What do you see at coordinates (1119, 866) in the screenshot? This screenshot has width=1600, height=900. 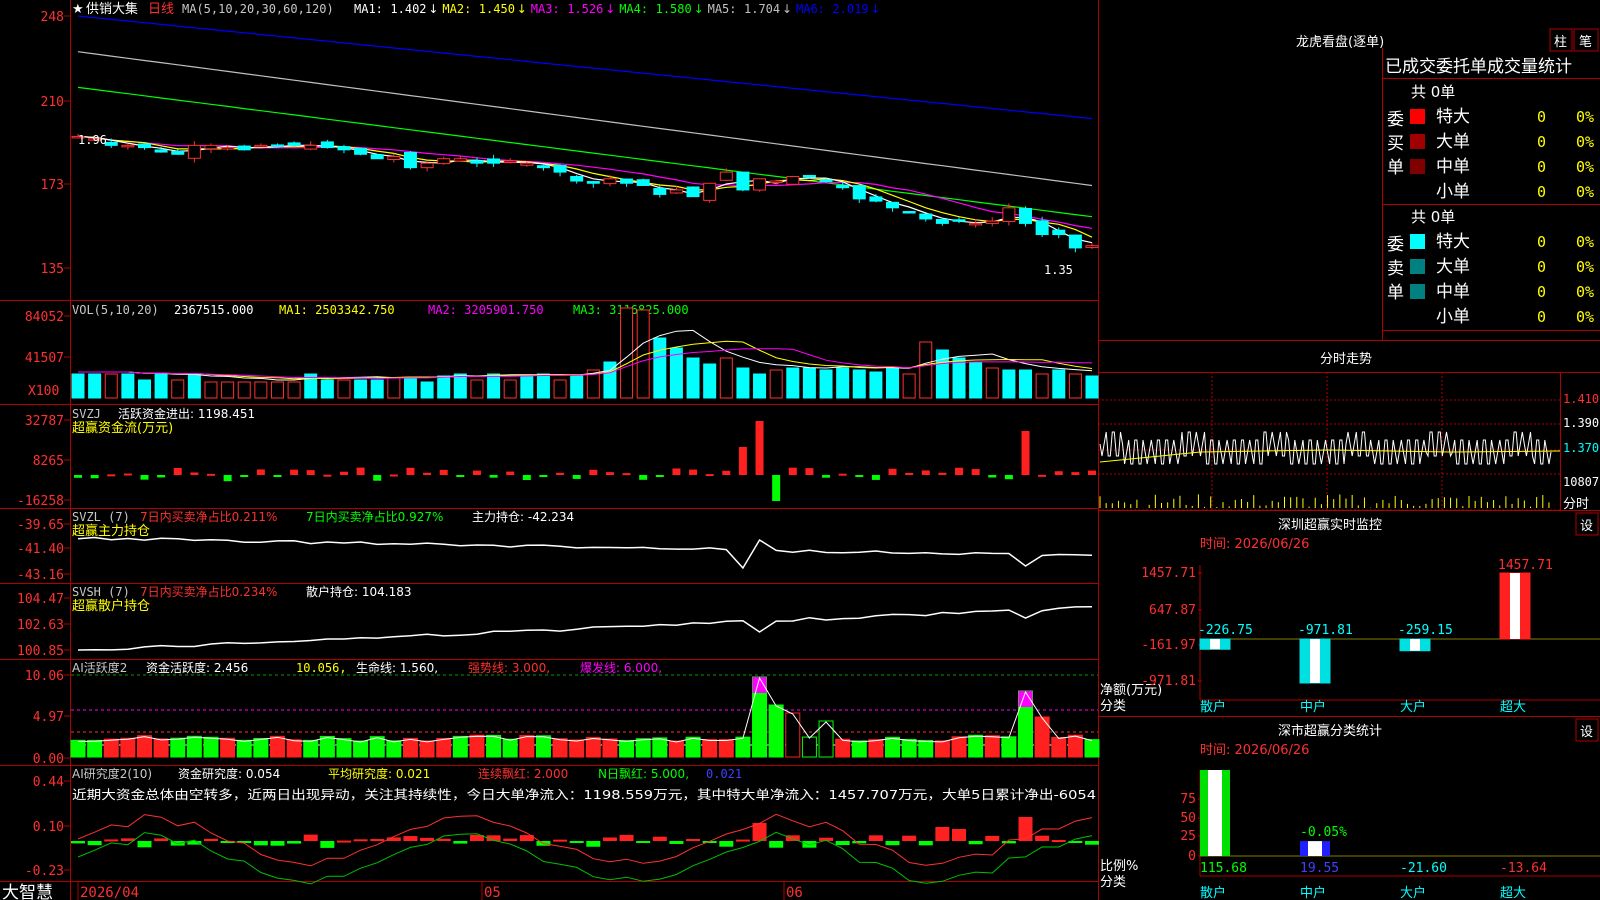 I see `sz-class-ylabel: 比例%` at bounding box center [1119, 866].